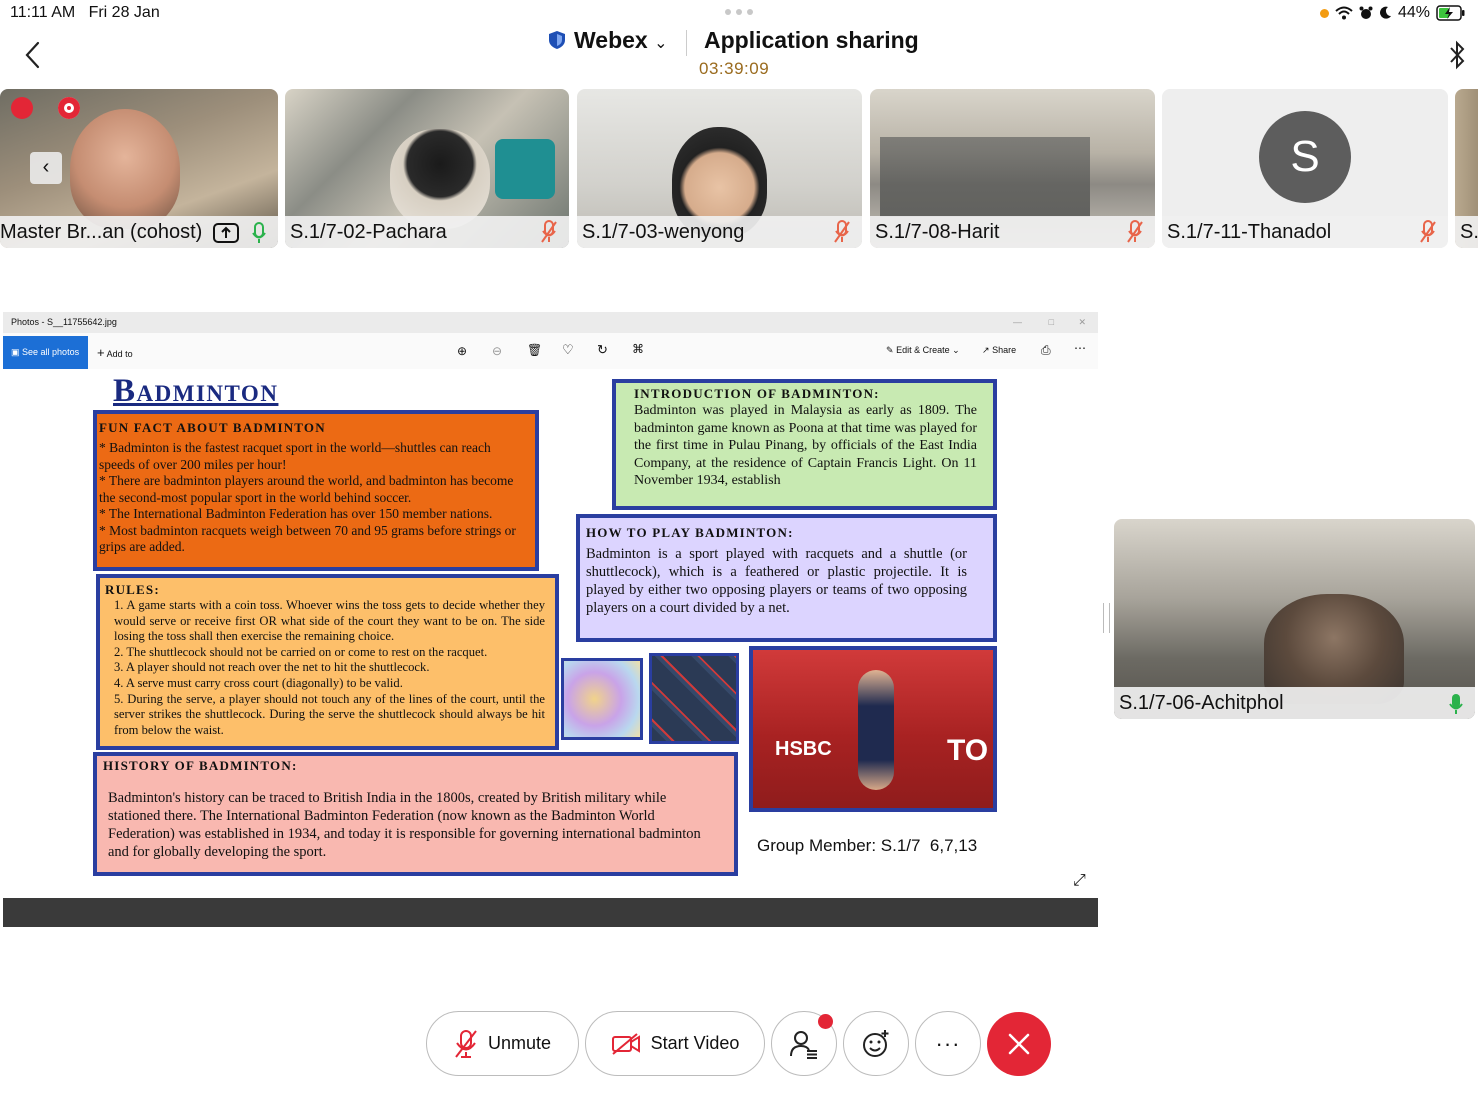 The height and width of the screenshot is (1108, 1478). Describe the element at coordinates (621, 40) in the screenshot. I see `app-switcher: Webex ⌄` at that location.